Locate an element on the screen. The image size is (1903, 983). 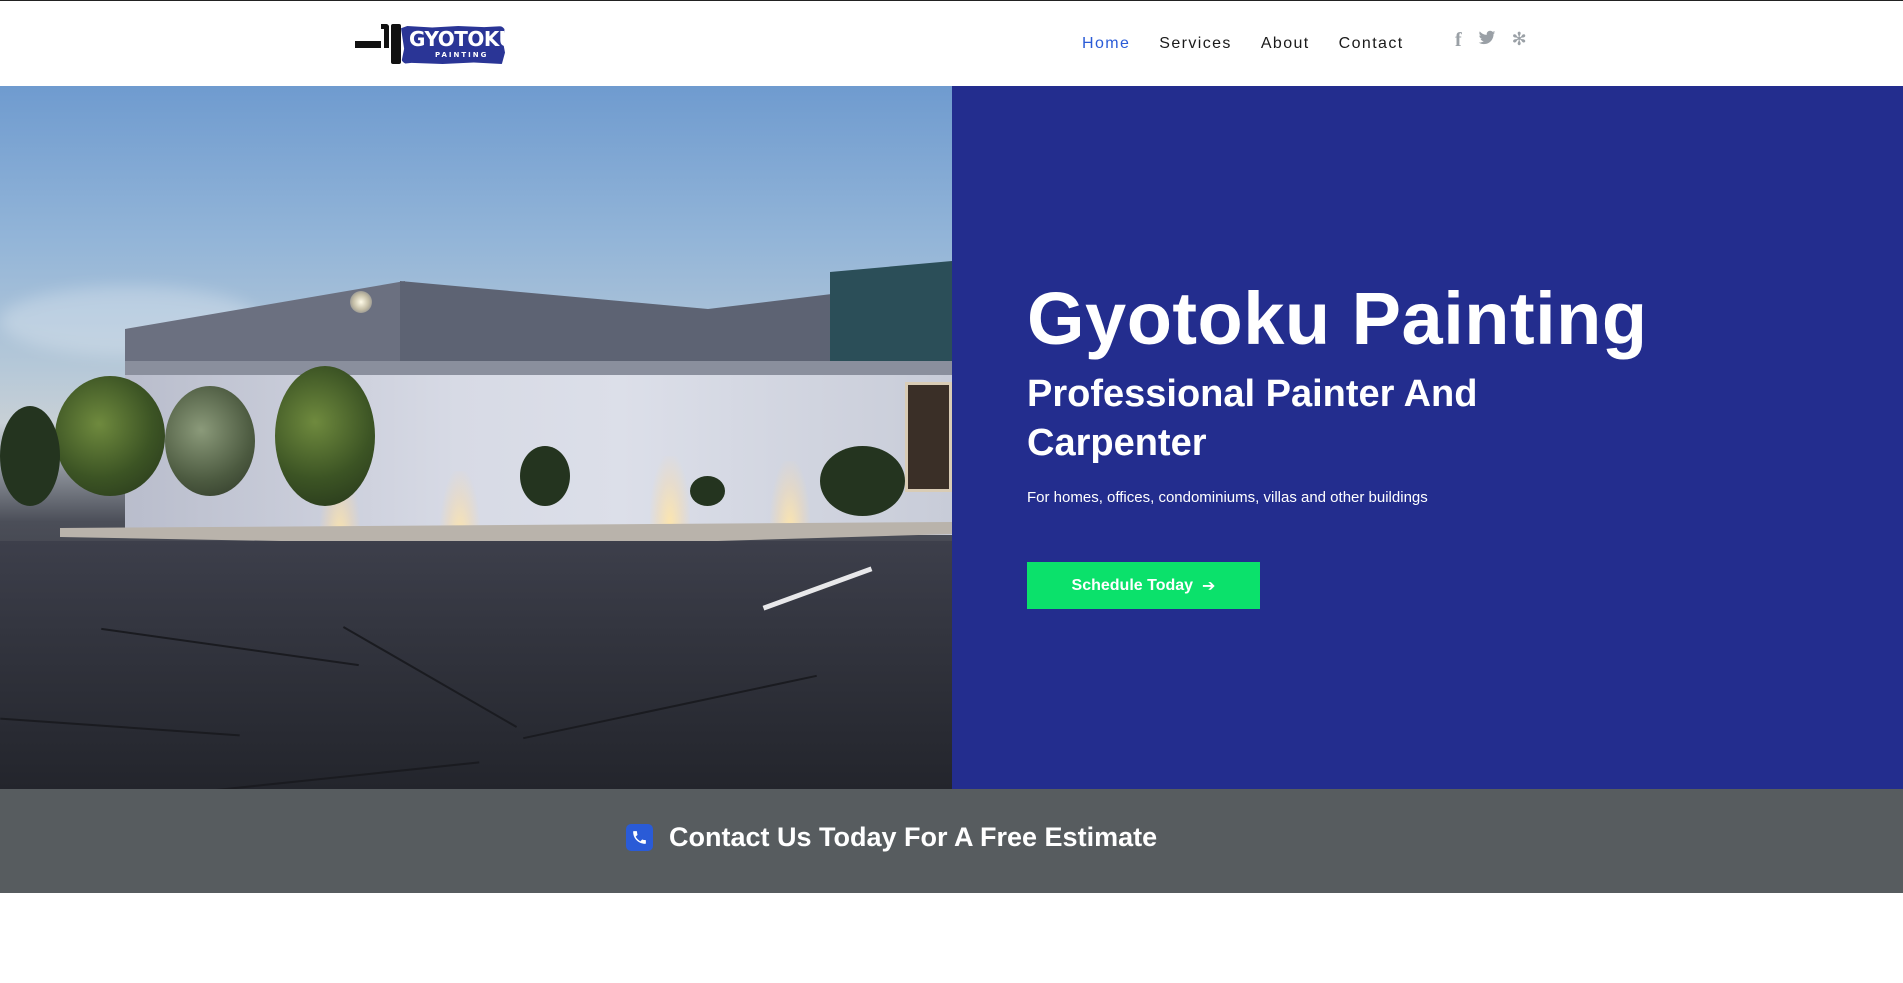
hero-subtitle: Professional Painter And Carpenter is located at coordinates (1252, 418).